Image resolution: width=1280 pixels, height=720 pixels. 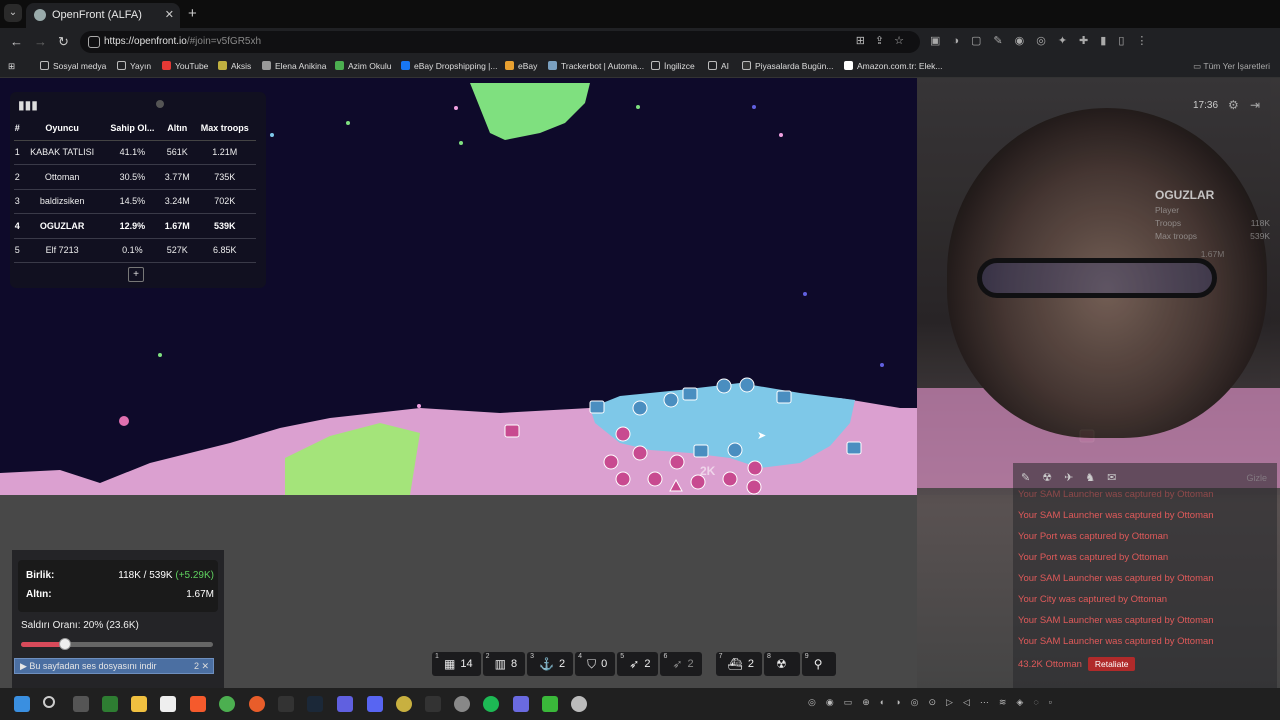 What do you see at coordinates (1212, 254) in the screenshot?
I see `player-gold: 1.67M` at bounding box center [1212, 254].